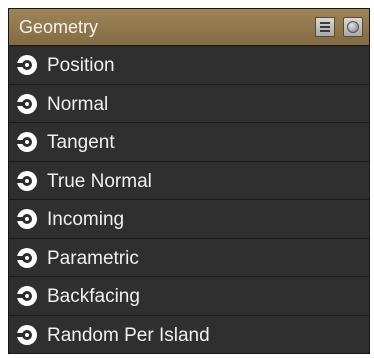  I want to click on list-icon, so click(325, 27).